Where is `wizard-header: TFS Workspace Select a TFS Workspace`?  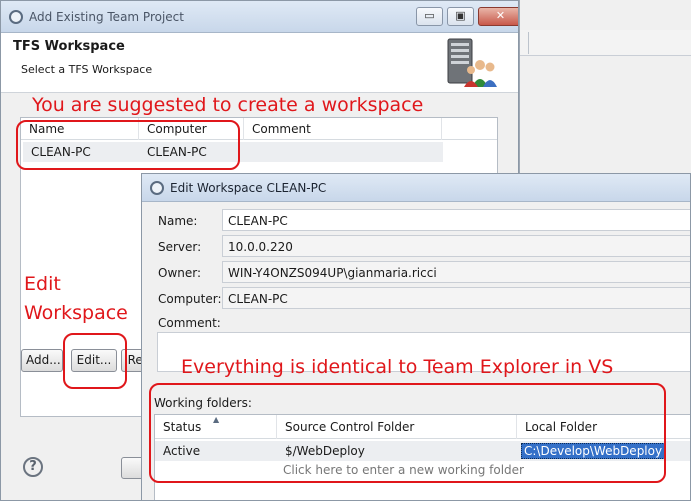
wizard-header: TFS Workspace Select a TFS Workspace is located at coordinates (259, 63).